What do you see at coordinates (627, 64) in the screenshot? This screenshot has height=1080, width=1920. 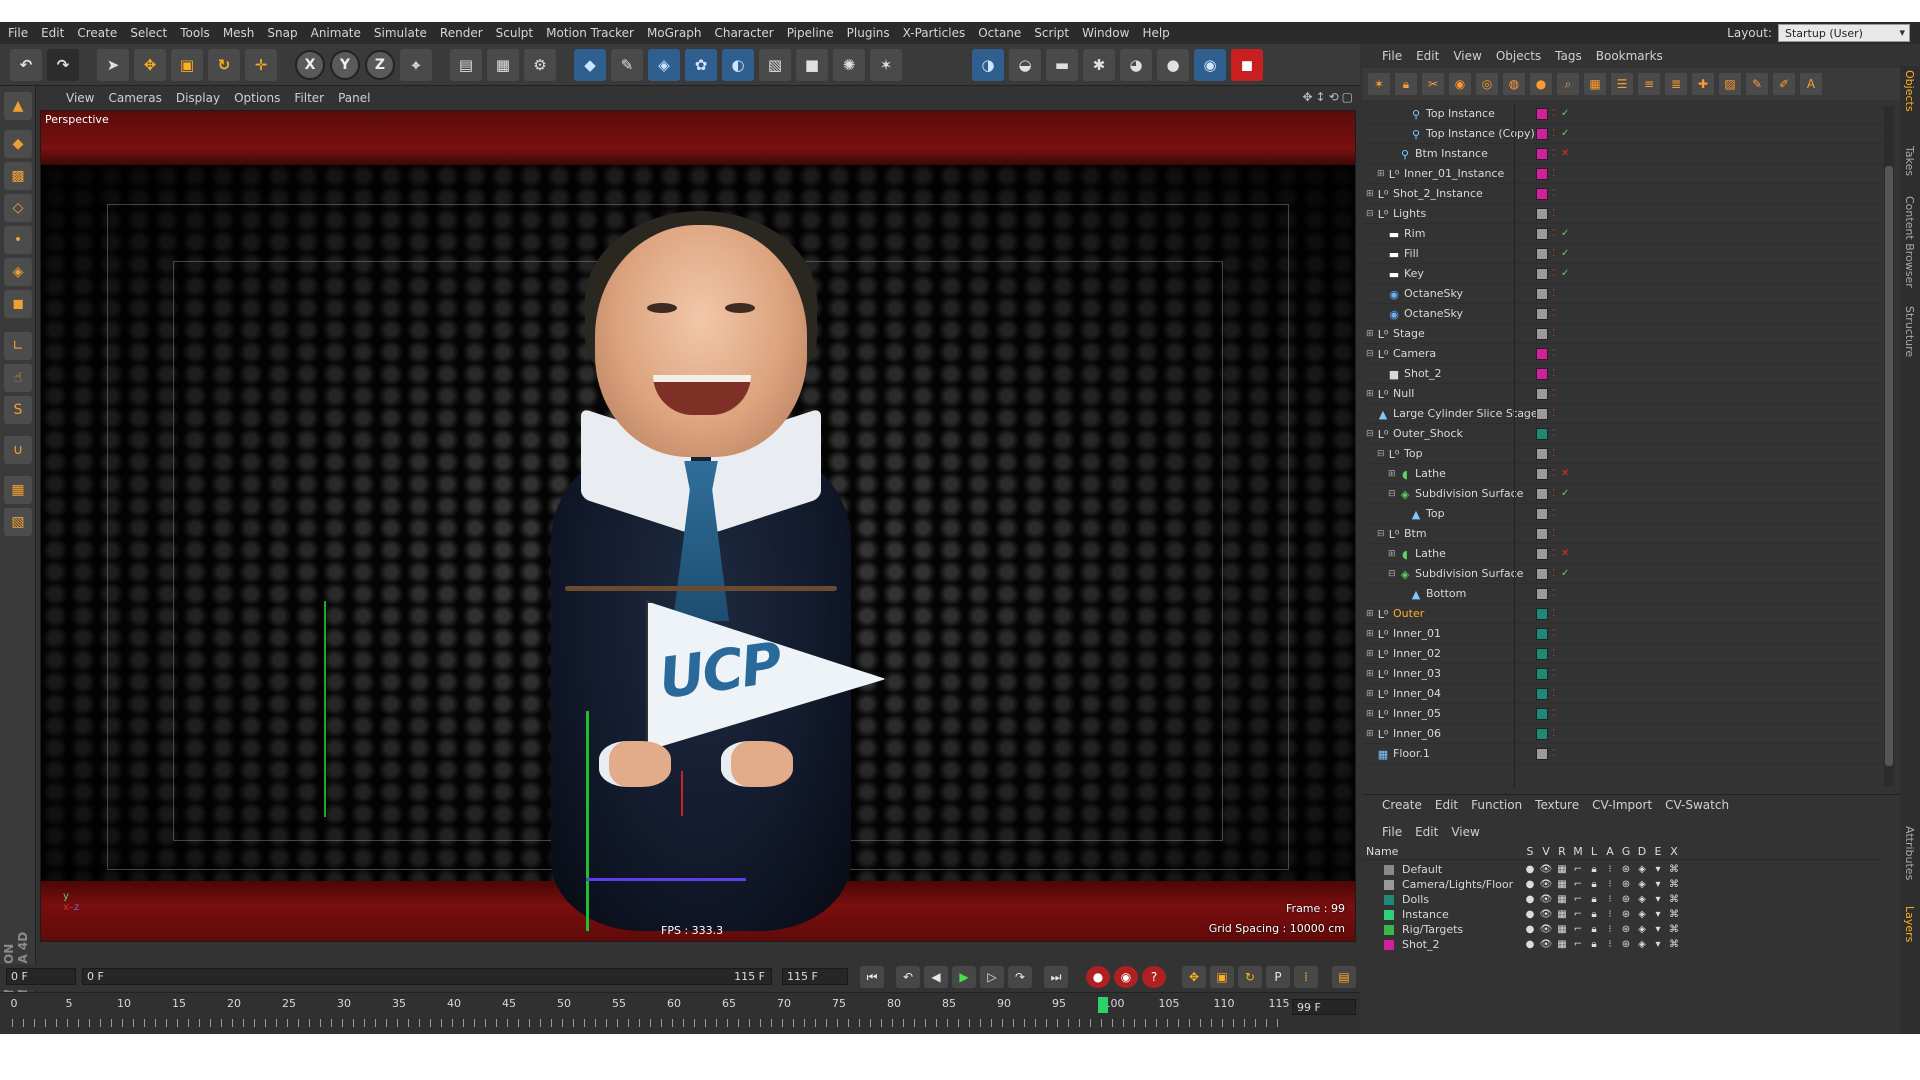 I see `pen-spline-icon: ✎` at bounding box center [627, 64].